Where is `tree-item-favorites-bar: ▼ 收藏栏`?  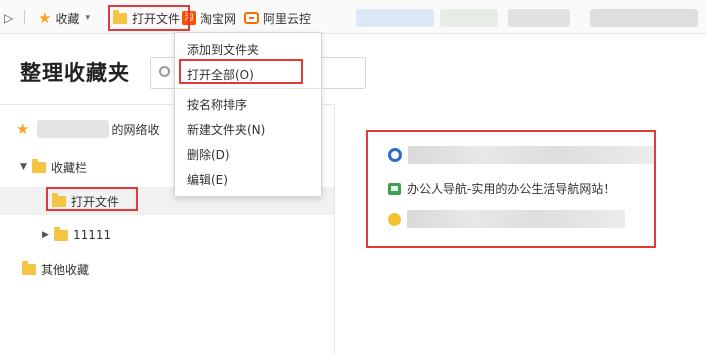 tree-item-favorites-bar: ▼ 收藏栏 is located at coordinates (53, 167).